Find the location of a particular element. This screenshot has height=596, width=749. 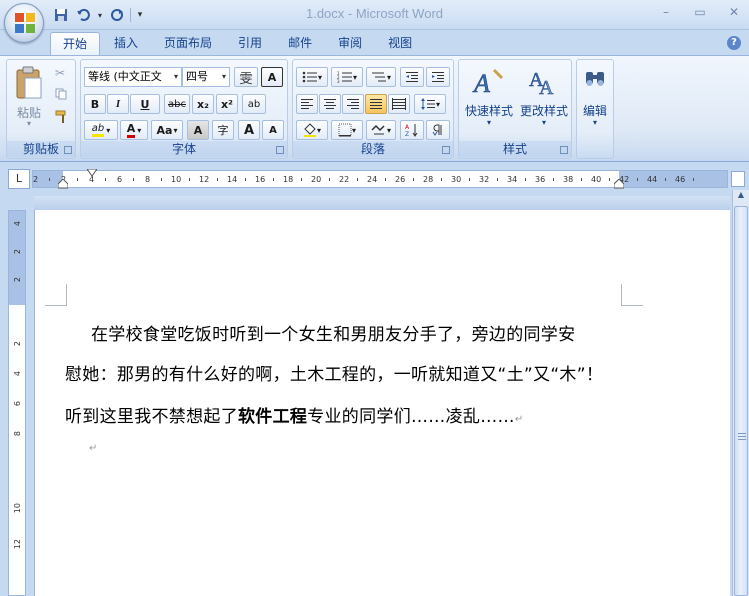

scroll-up-icon: ▲ is located at coordinates (741, 197).